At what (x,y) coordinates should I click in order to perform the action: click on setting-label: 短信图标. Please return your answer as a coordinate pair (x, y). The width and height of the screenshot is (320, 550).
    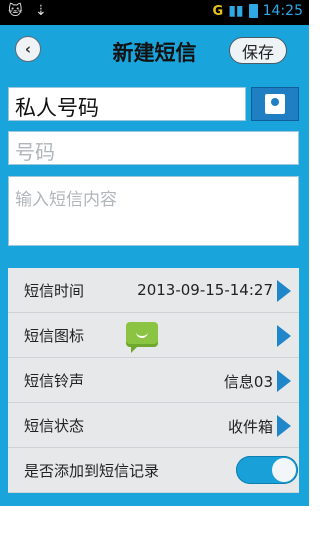
    Looking at the image, I should click on (54, 335).